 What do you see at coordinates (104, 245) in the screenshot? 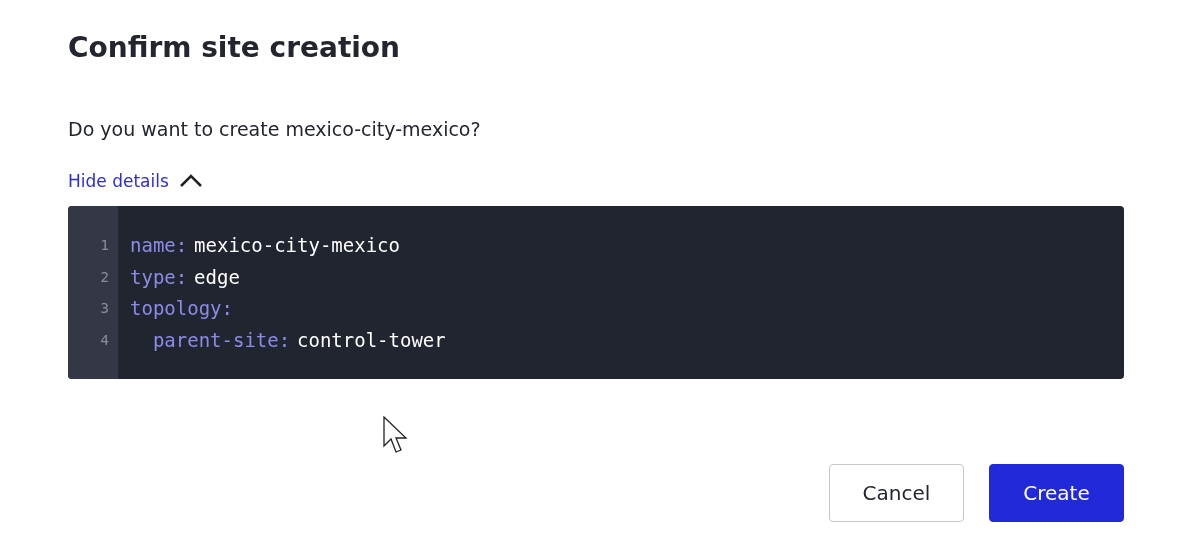
I see `line-number: 1` at bounding box center [104, 245].